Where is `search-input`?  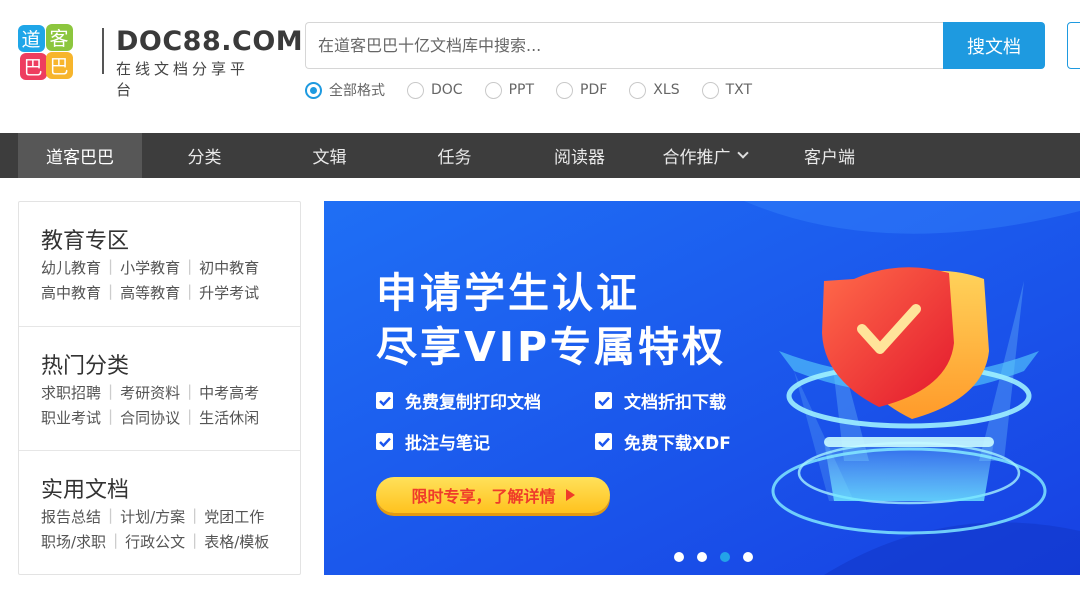 search-input is located at coordinates (624, 45).